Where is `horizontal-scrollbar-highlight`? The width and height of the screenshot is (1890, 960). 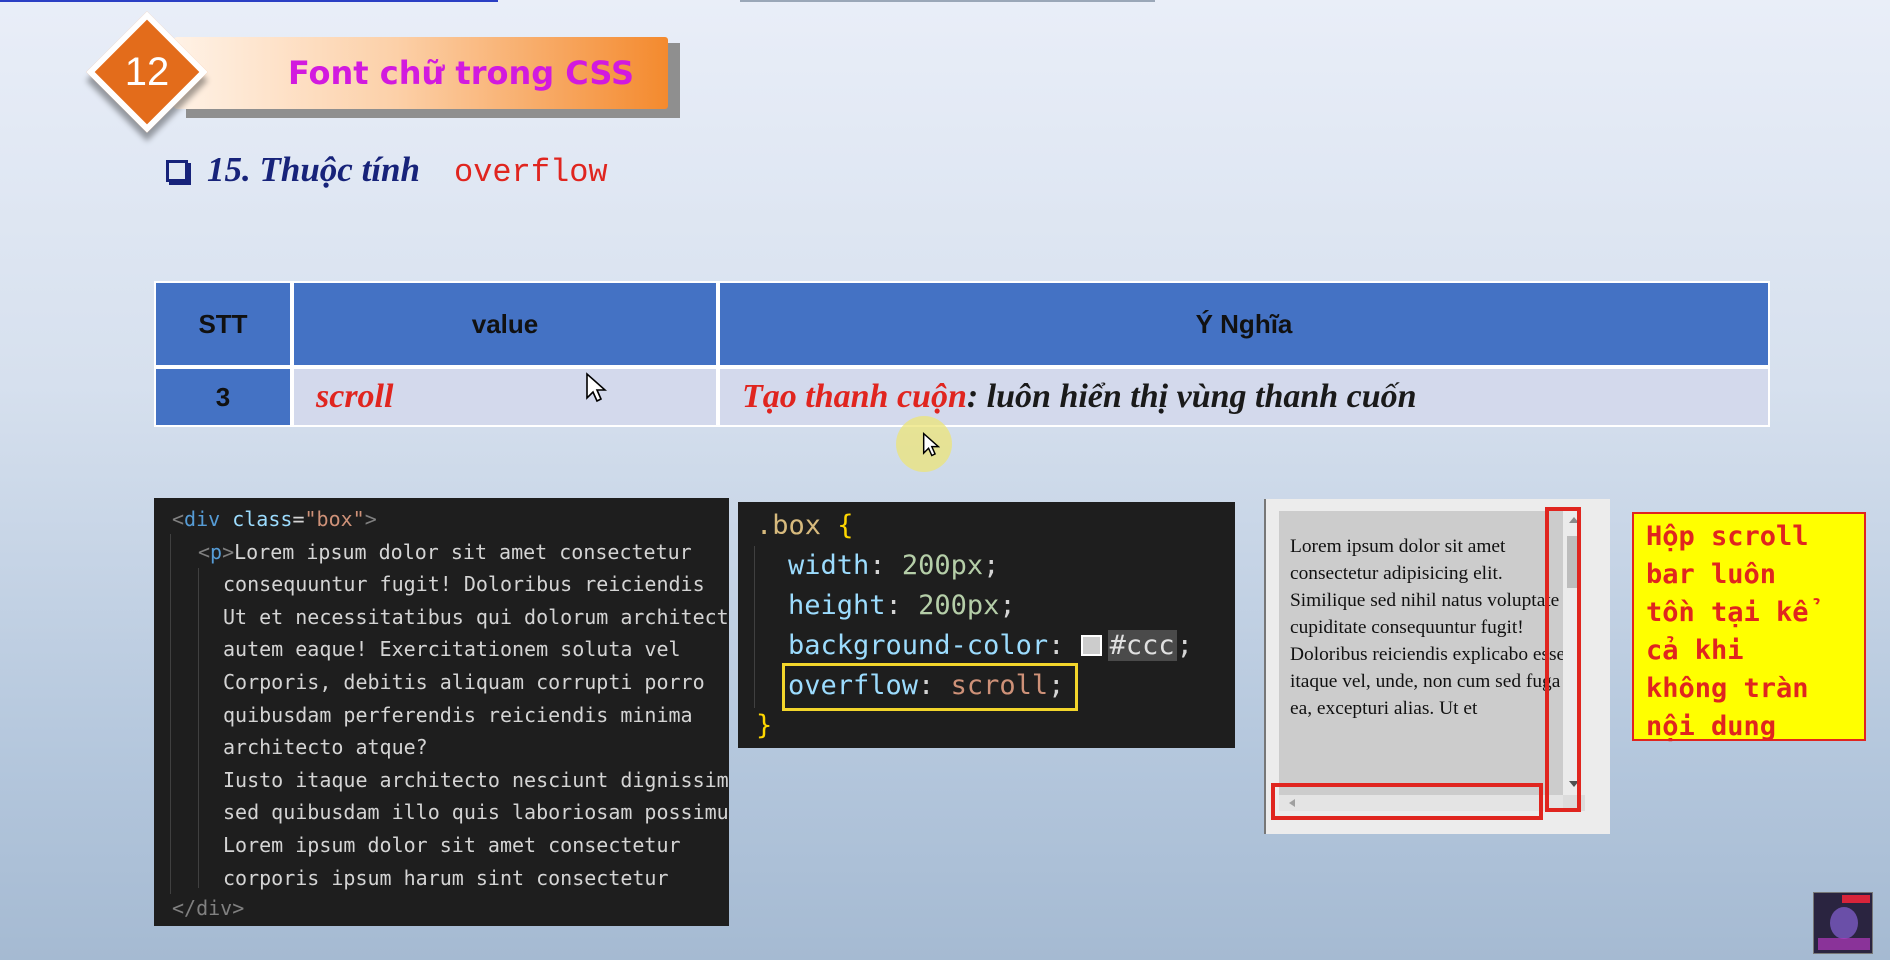
horizontal-scrollbar-highlight is located at coordinates (1407, 801).